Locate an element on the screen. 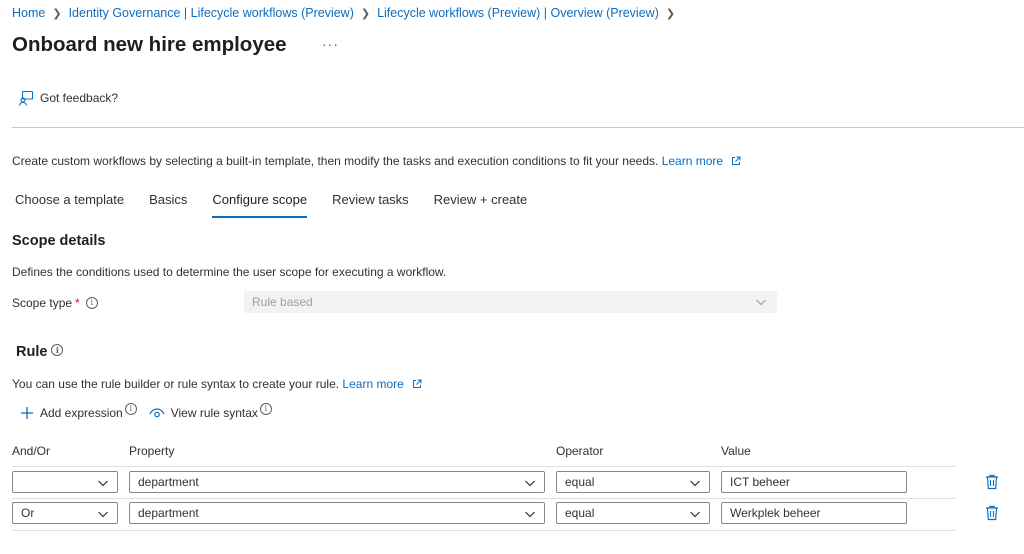 This screenshot has width=1024, height=554. add-expression-button: Add expression i is located at coordinates (78, 411).